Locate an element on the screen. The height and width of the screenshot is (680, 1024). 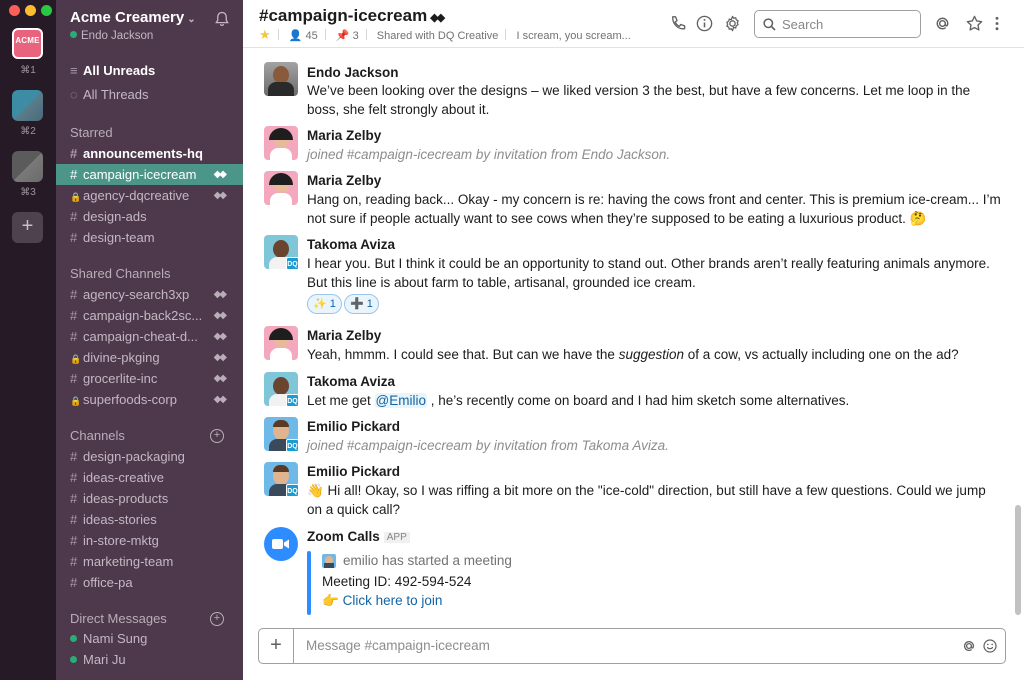
channel-marketing-team: # marketing-team is located at coordinates (149, 561).